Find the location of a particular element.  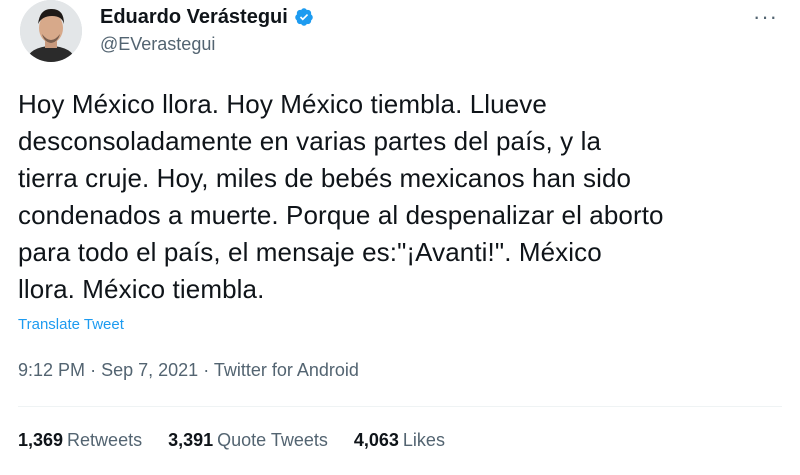

tweet-source: Twitter for Android is located at coordinates (286, 370).